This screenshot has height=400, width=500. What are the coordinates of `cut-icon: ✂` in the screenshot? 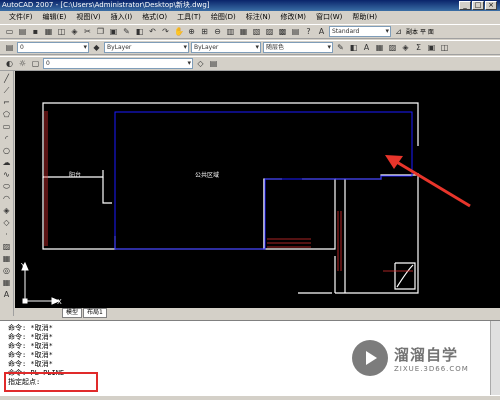 It's located at (87, 31).